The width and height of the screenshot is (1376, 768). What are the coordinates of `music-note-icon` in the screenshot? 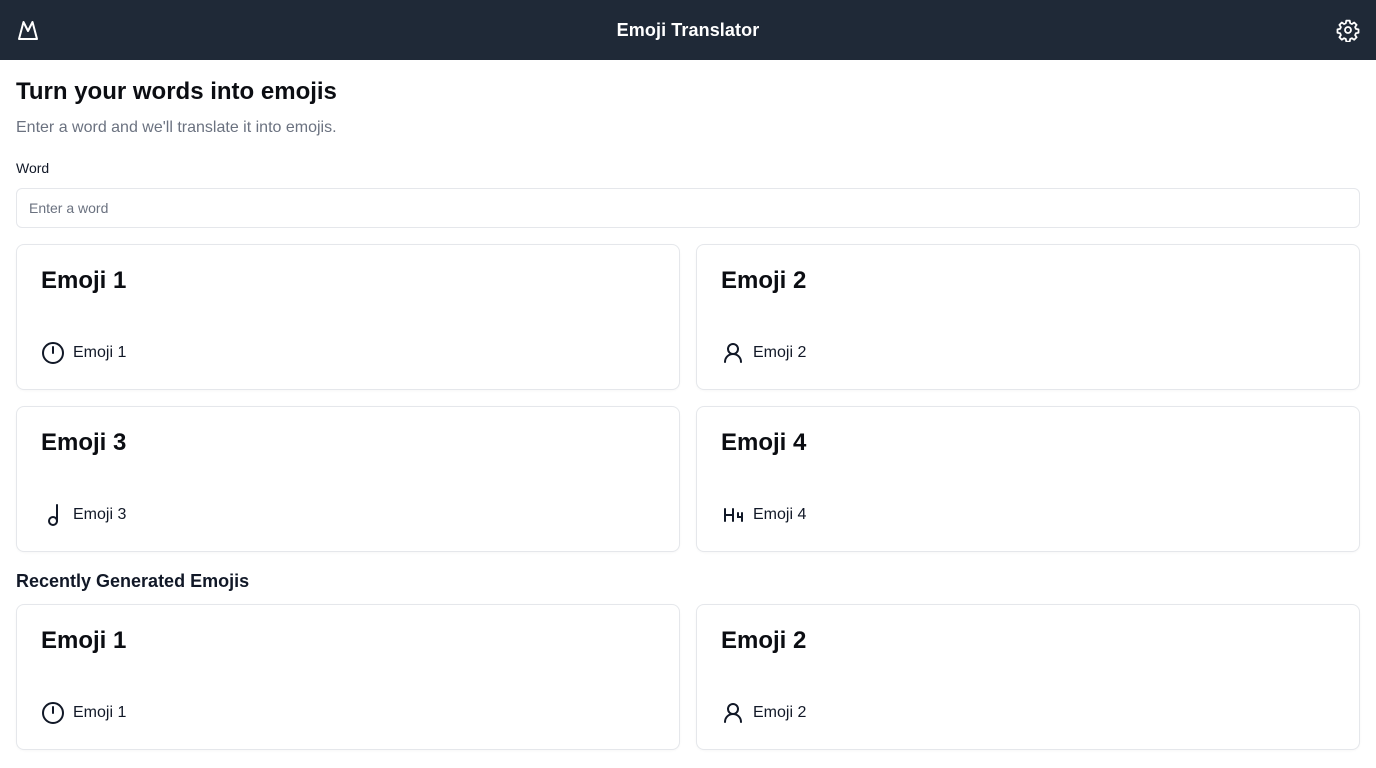 It's located at (53, 515).